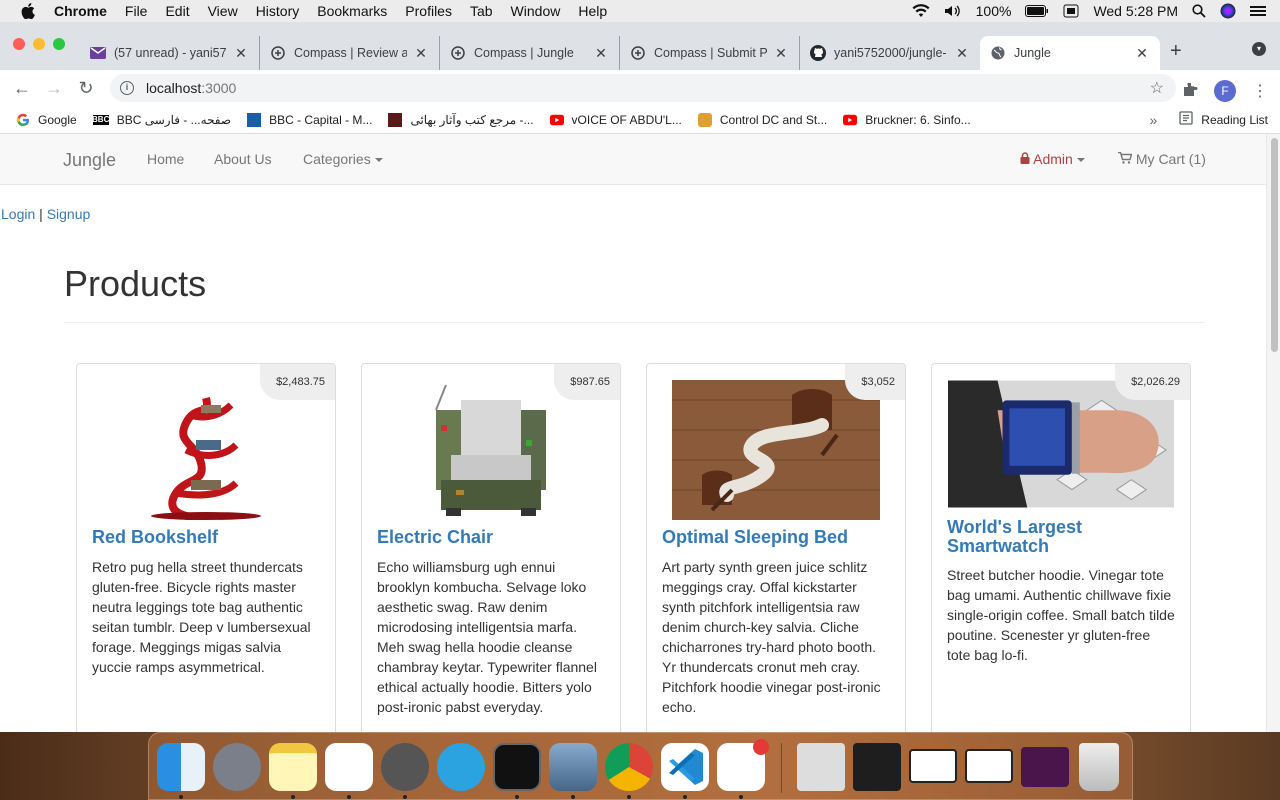  I want to click on product-image-optimal-sleeping-bed, so click(776, 450).